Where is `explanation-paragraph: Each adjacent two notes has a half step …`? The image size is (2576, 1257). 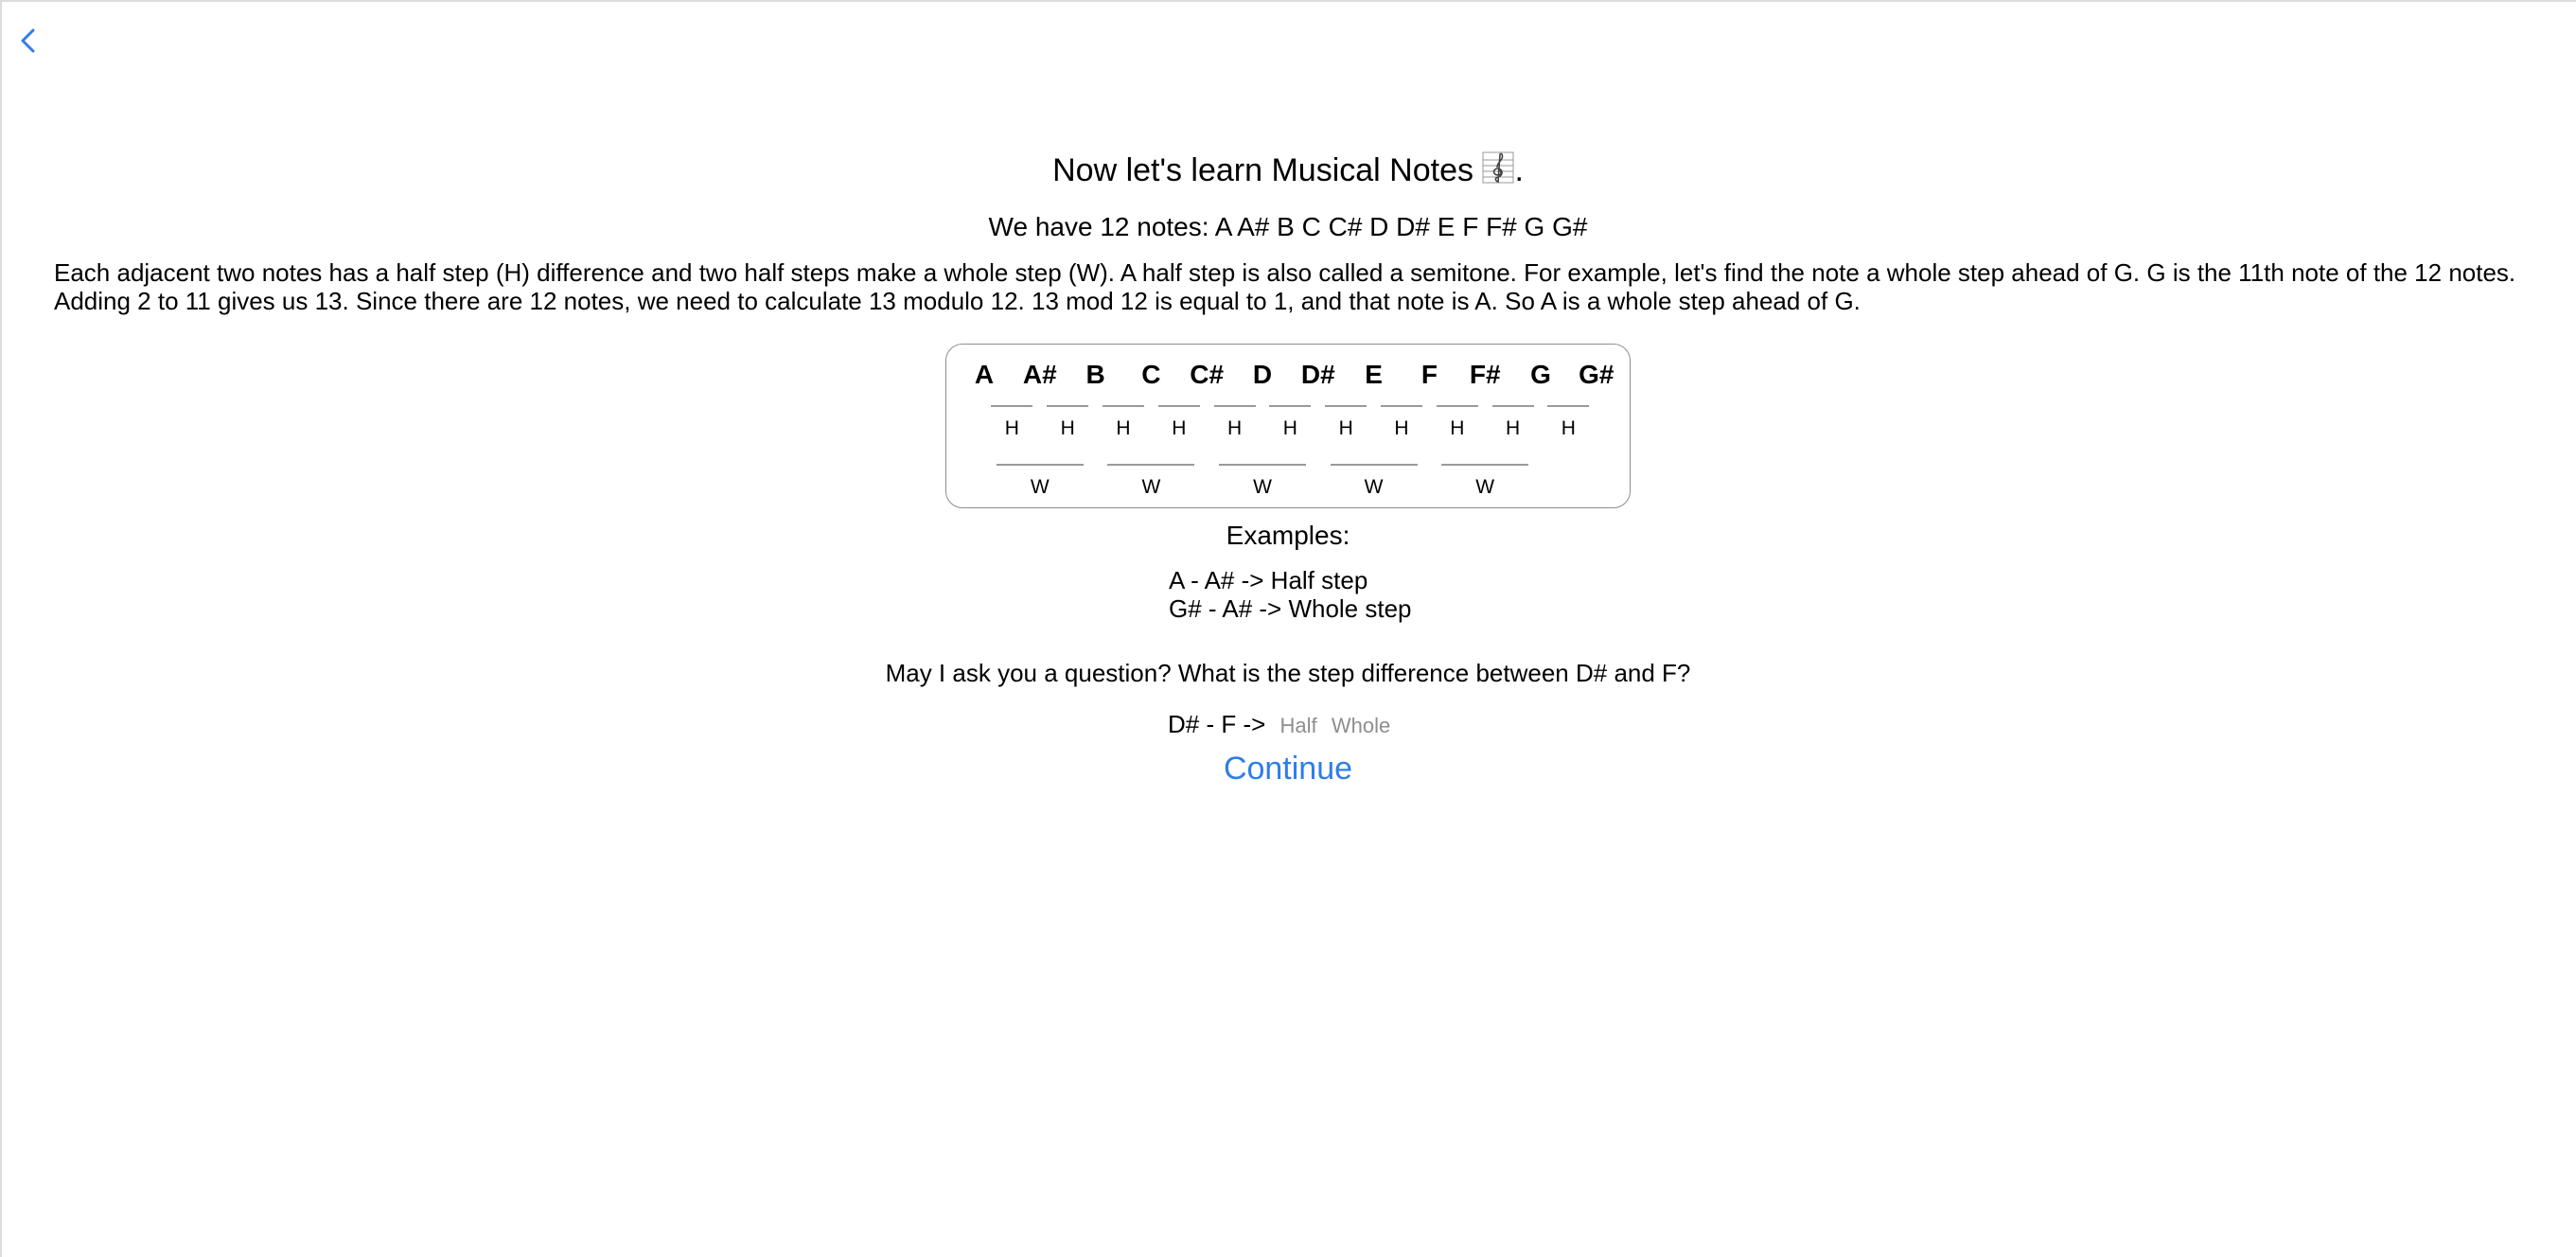
explanation-paragraph: Each adjacent two notes has a half step … is located at coordinates (1285, 286).